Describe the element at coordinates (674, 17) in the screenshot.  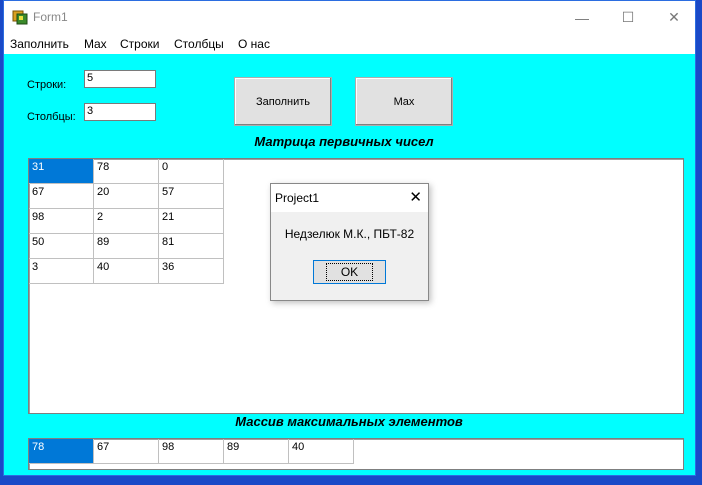
I see `close-window-button: ✕` at that location.